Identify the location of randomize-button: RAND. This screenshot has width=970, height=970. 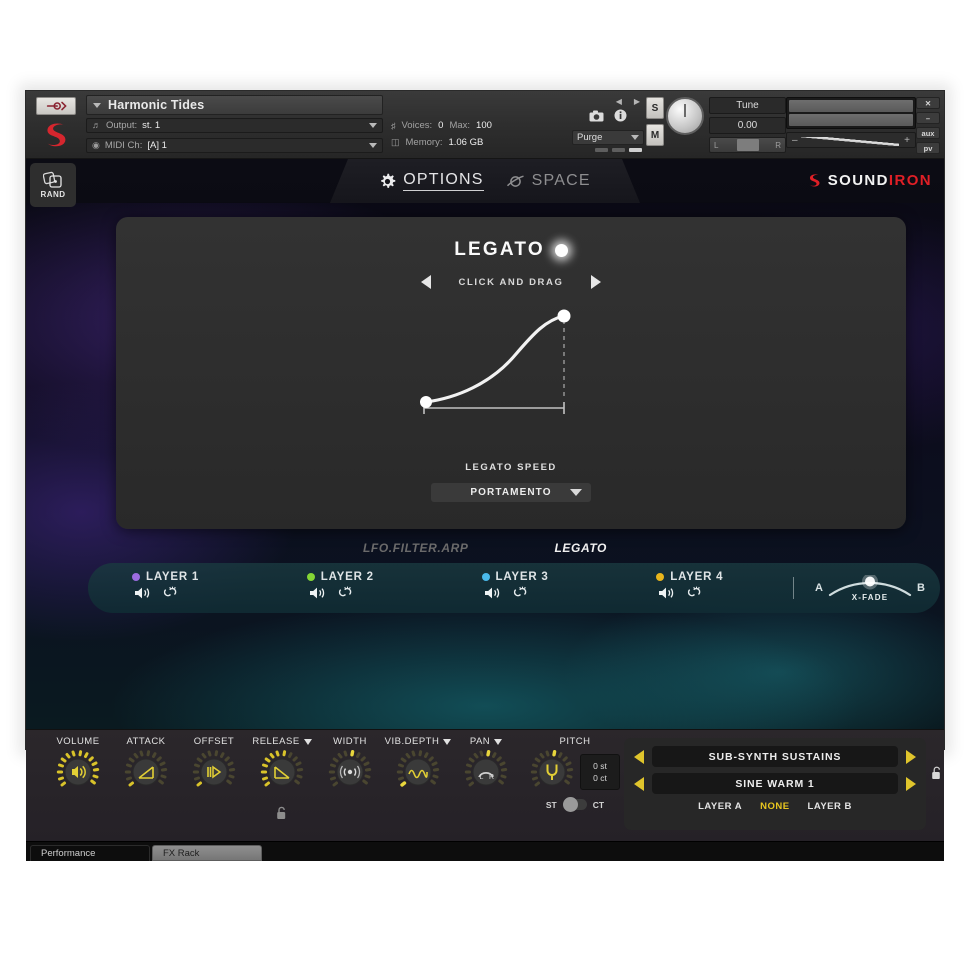
(53, 185).